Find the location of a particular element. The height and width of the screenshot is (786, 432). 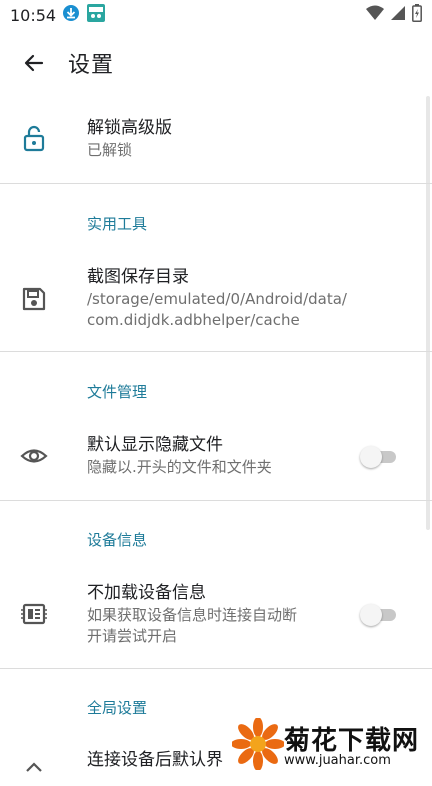

pref-unlock-premium: 解锁高级版 已解锁 is located at coordinates (216, 143).